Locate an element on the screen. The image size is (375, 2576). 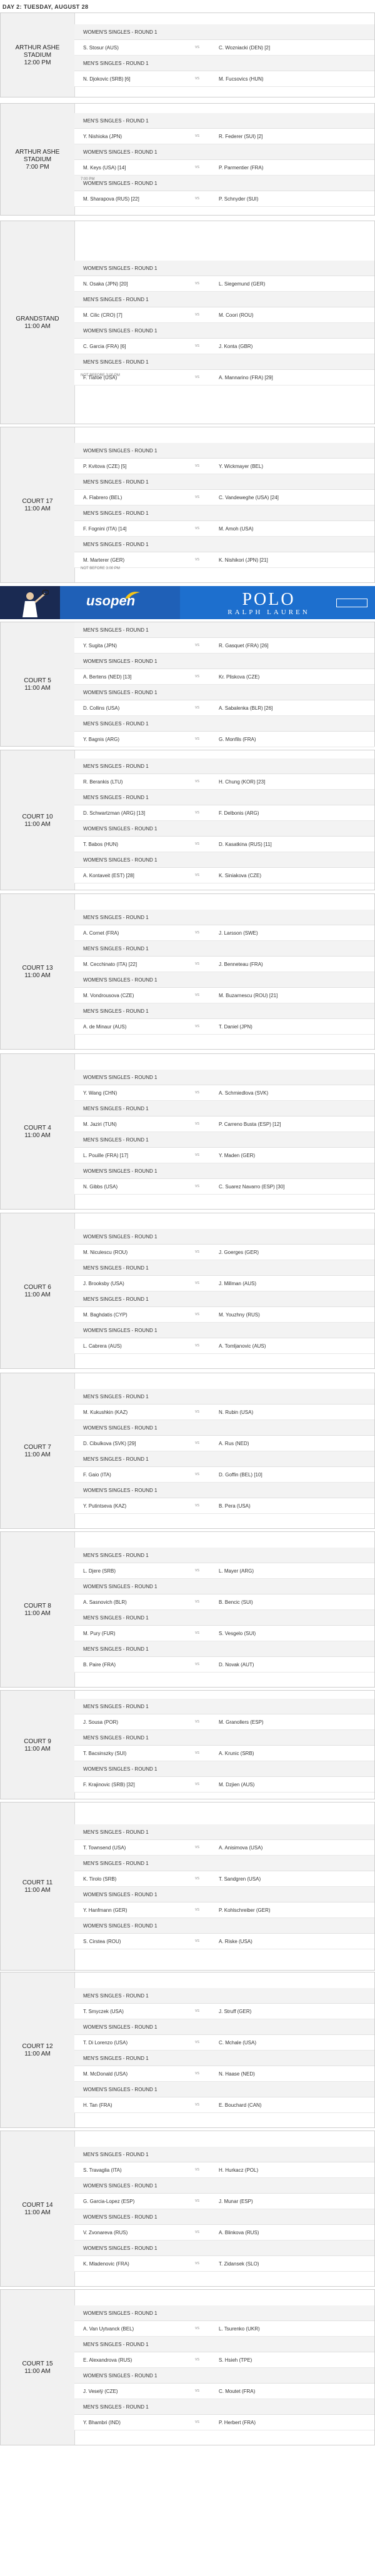
match-row: F. Gaio (ITA) vs D. Goffin (BEL) [10] is located at coordinates (224, 1475).